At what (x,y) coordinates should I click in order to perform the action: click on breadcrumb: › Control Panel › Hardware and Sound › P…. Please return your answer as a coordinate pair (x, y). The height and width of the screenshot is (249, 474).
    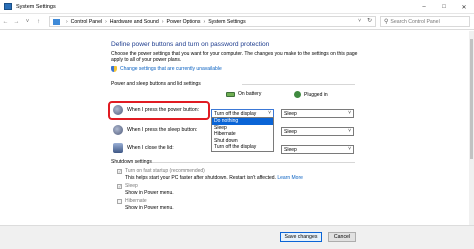
    Looking at the image, I should click on (212, 21).